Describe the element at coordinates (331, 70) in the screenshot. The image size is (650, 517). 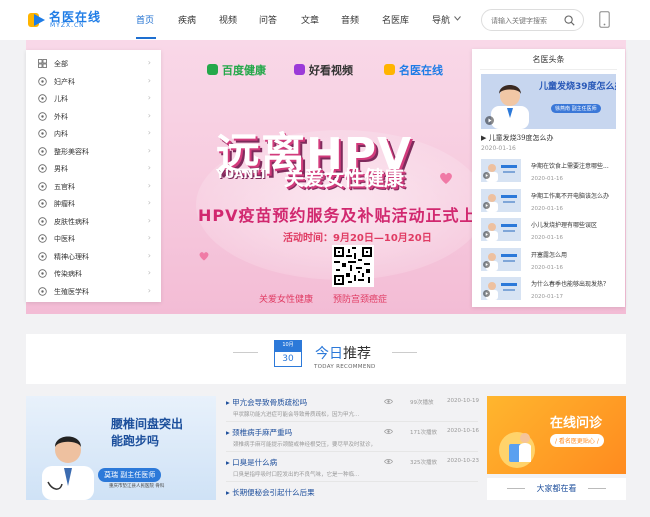
I see `brand-haokan-label: 好看视频` at that location.